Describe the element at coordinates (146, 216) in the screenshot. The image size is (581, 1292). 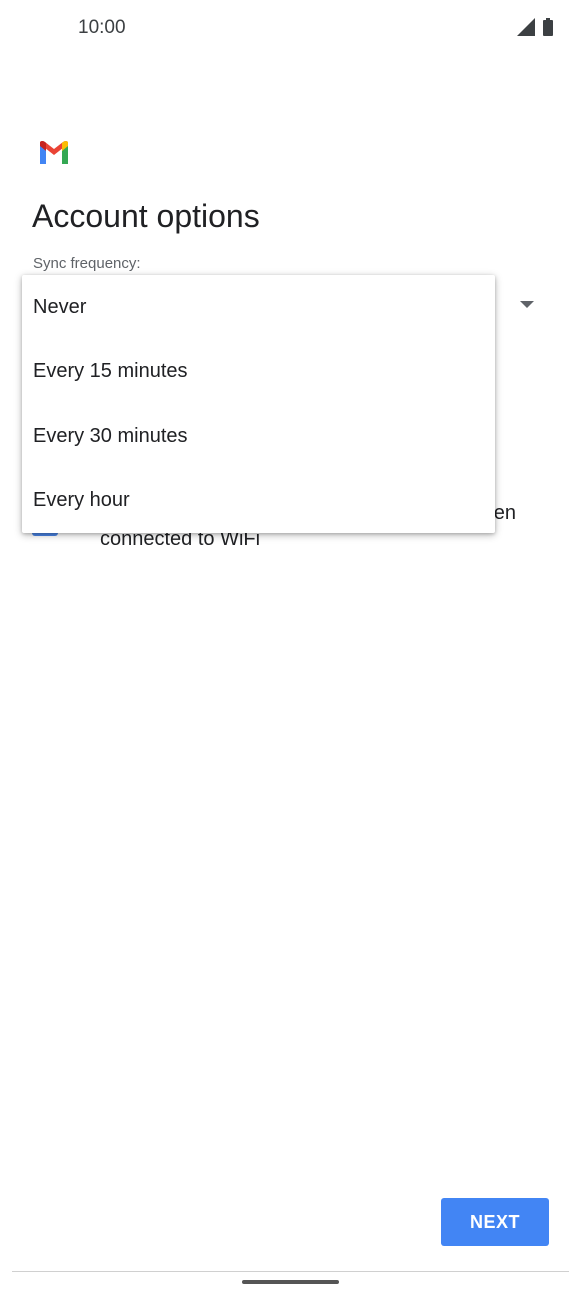
I see `page-title: Account options` at that location.